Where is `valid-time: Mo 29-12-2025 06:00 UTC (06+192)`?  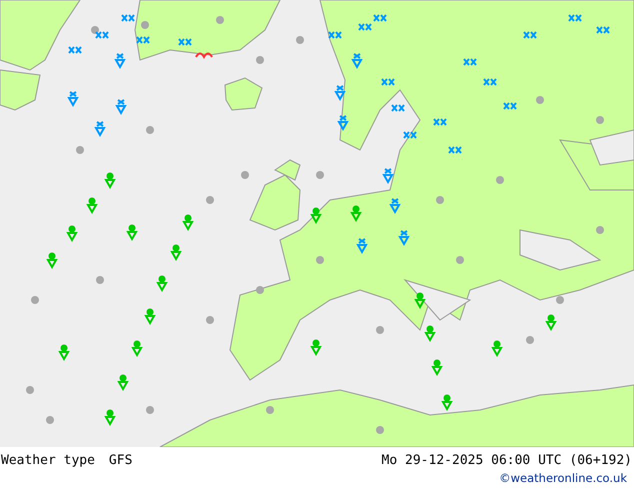
valid-time: Mo 29-12-2025 06:00 UTC (06+192) is located at coordinates (507, 460).